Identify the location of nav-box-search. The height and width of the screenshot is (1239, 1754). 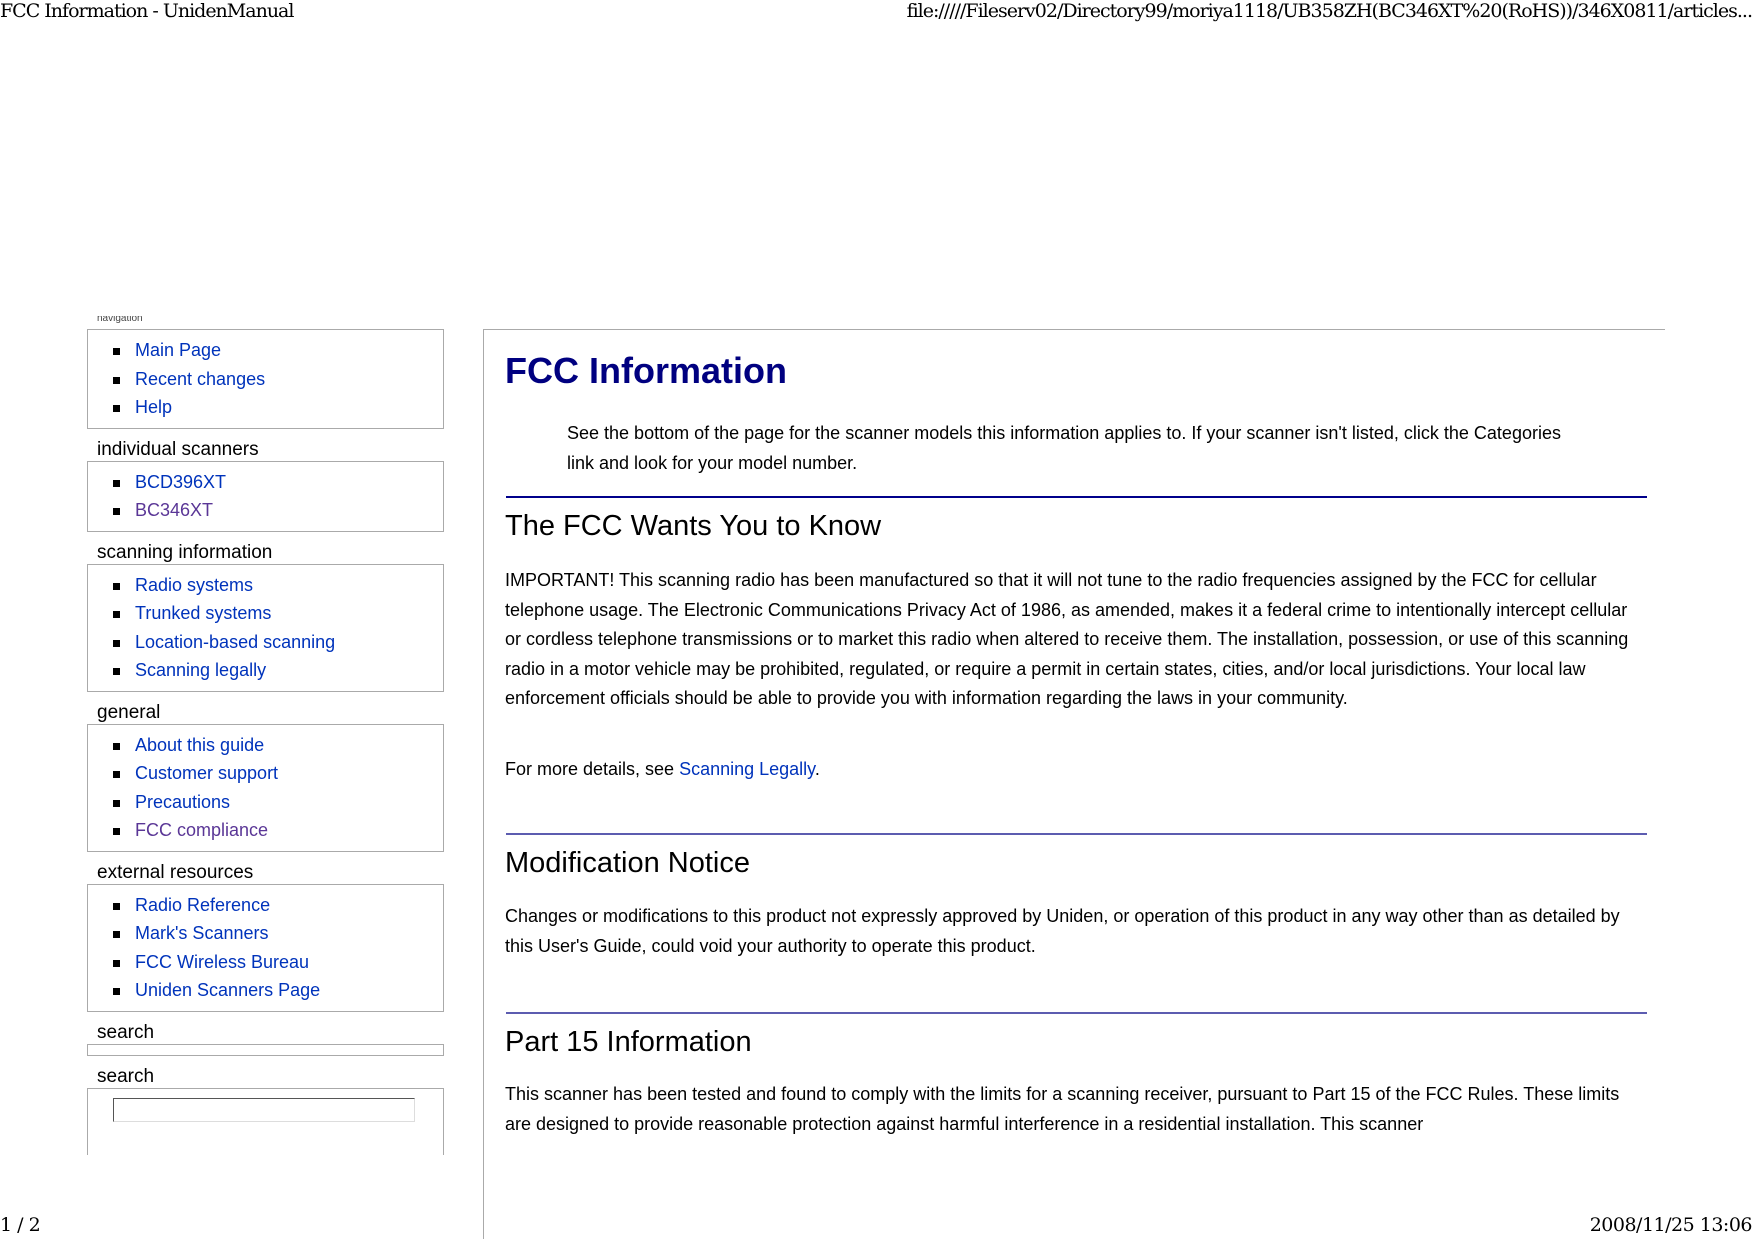
(265, 1121).